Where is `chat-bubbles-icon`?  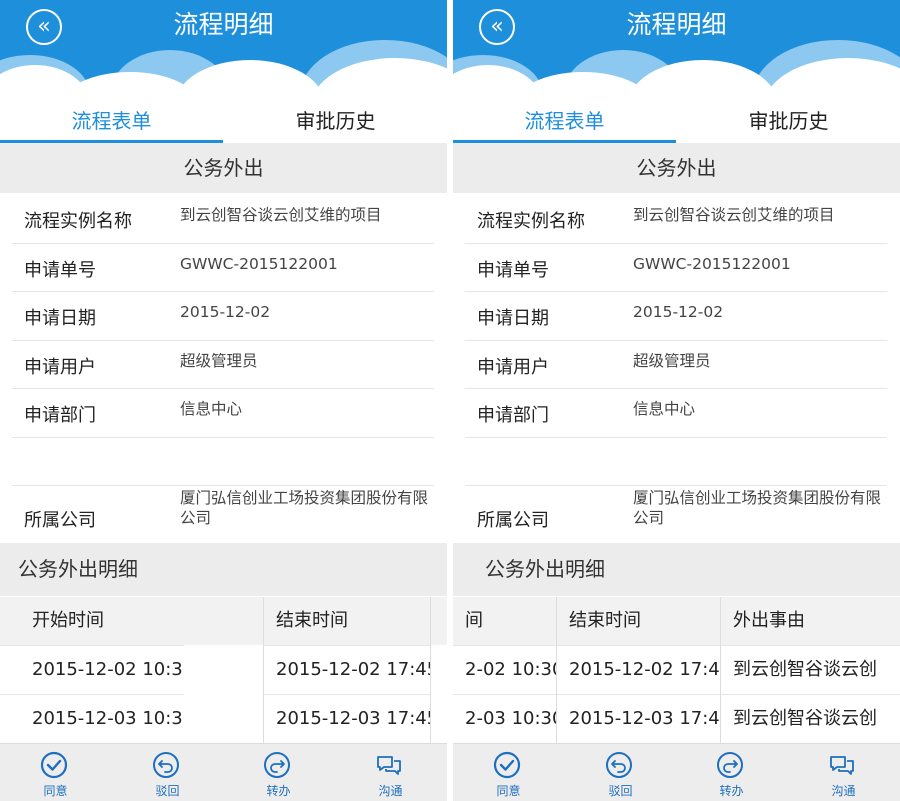 chat-bubbles-icon is located at coordinates (389, 765).